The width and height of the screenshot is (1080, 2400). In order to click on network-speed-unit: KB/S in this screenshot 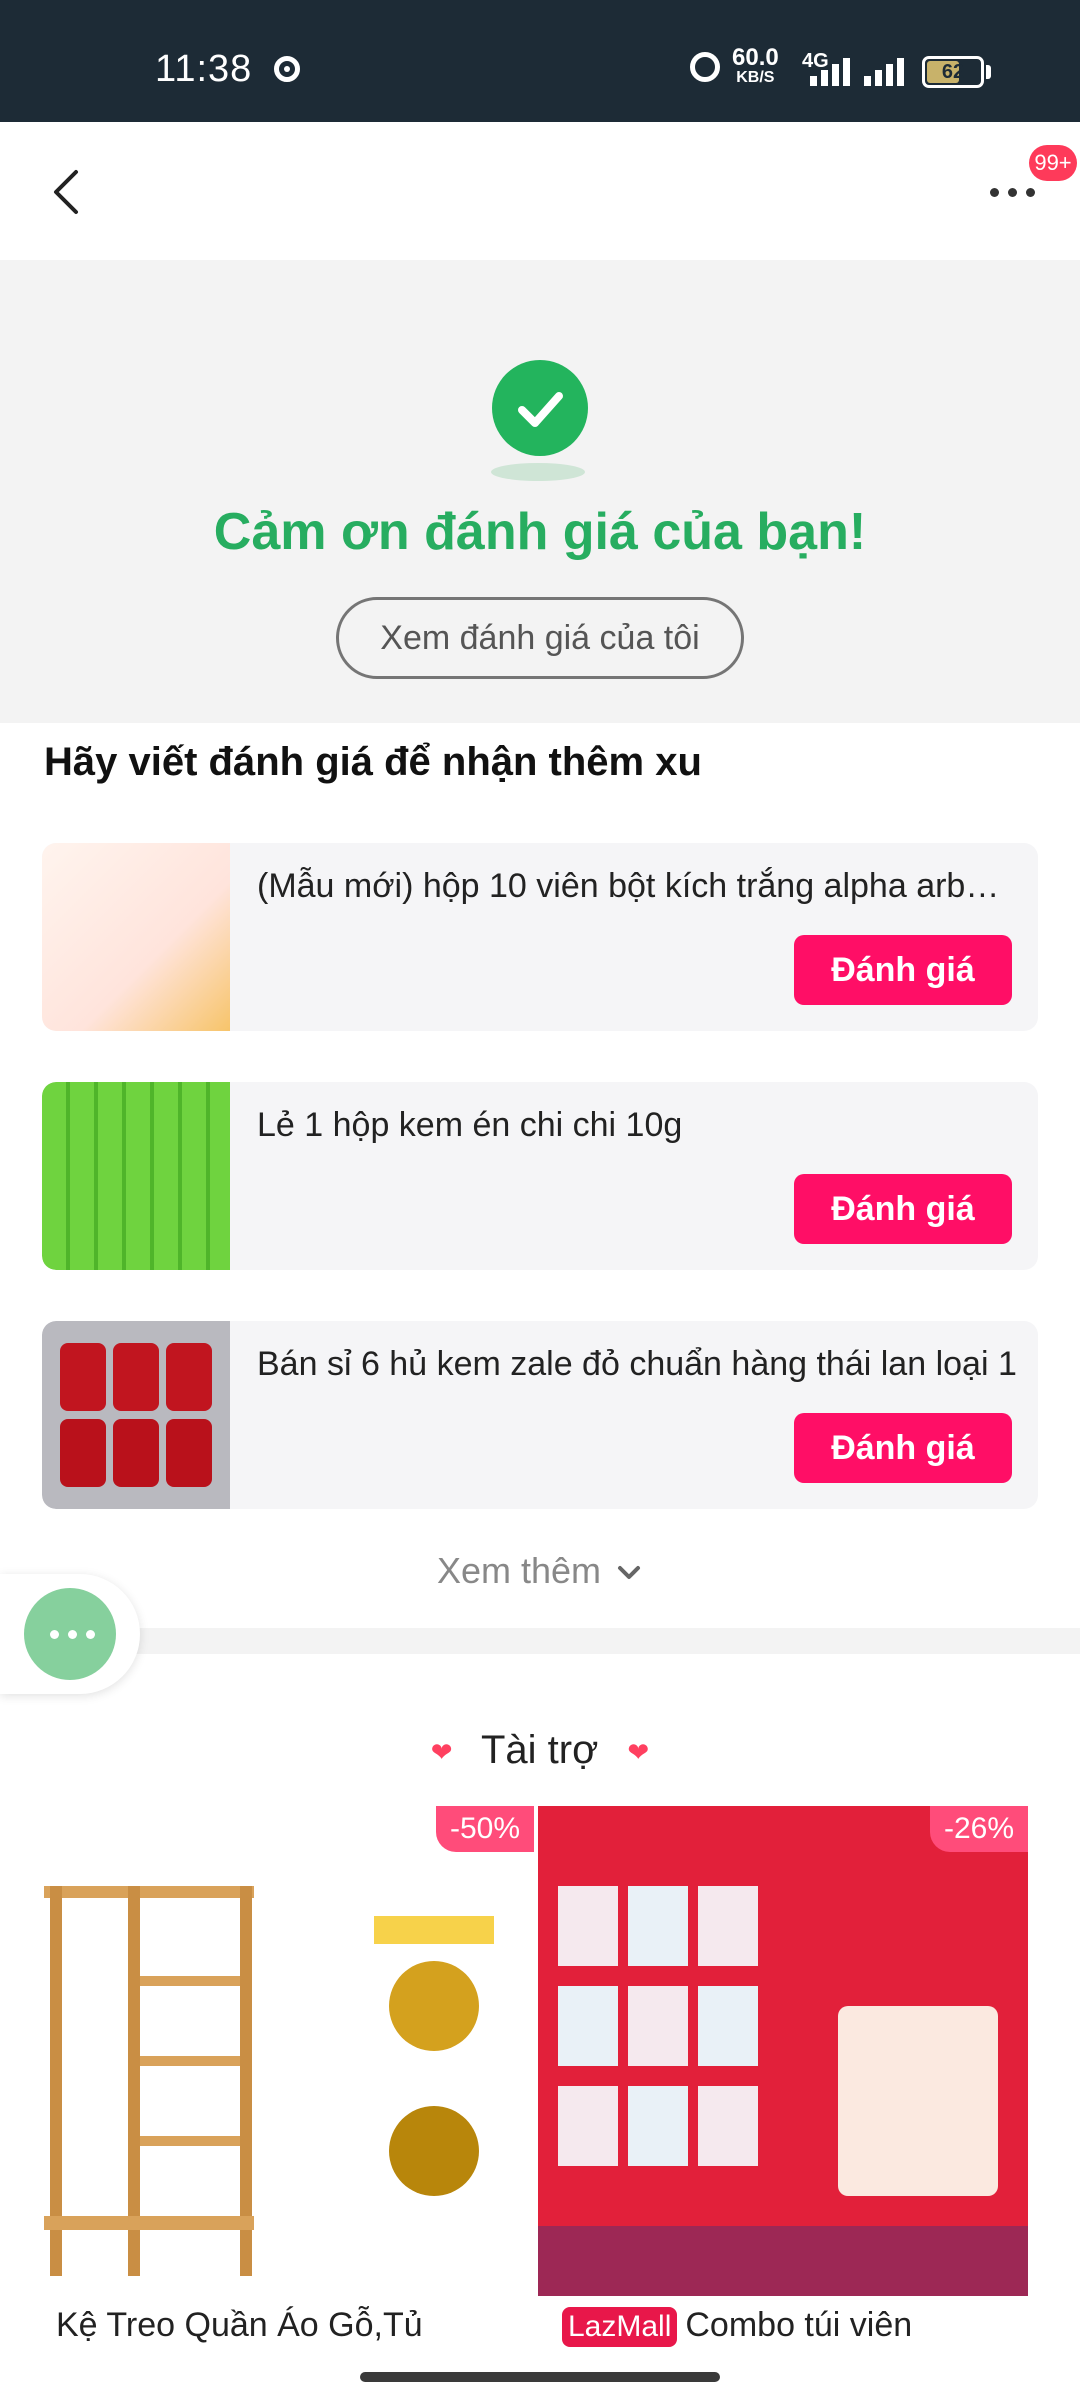, I will do `click(755, 77)`.